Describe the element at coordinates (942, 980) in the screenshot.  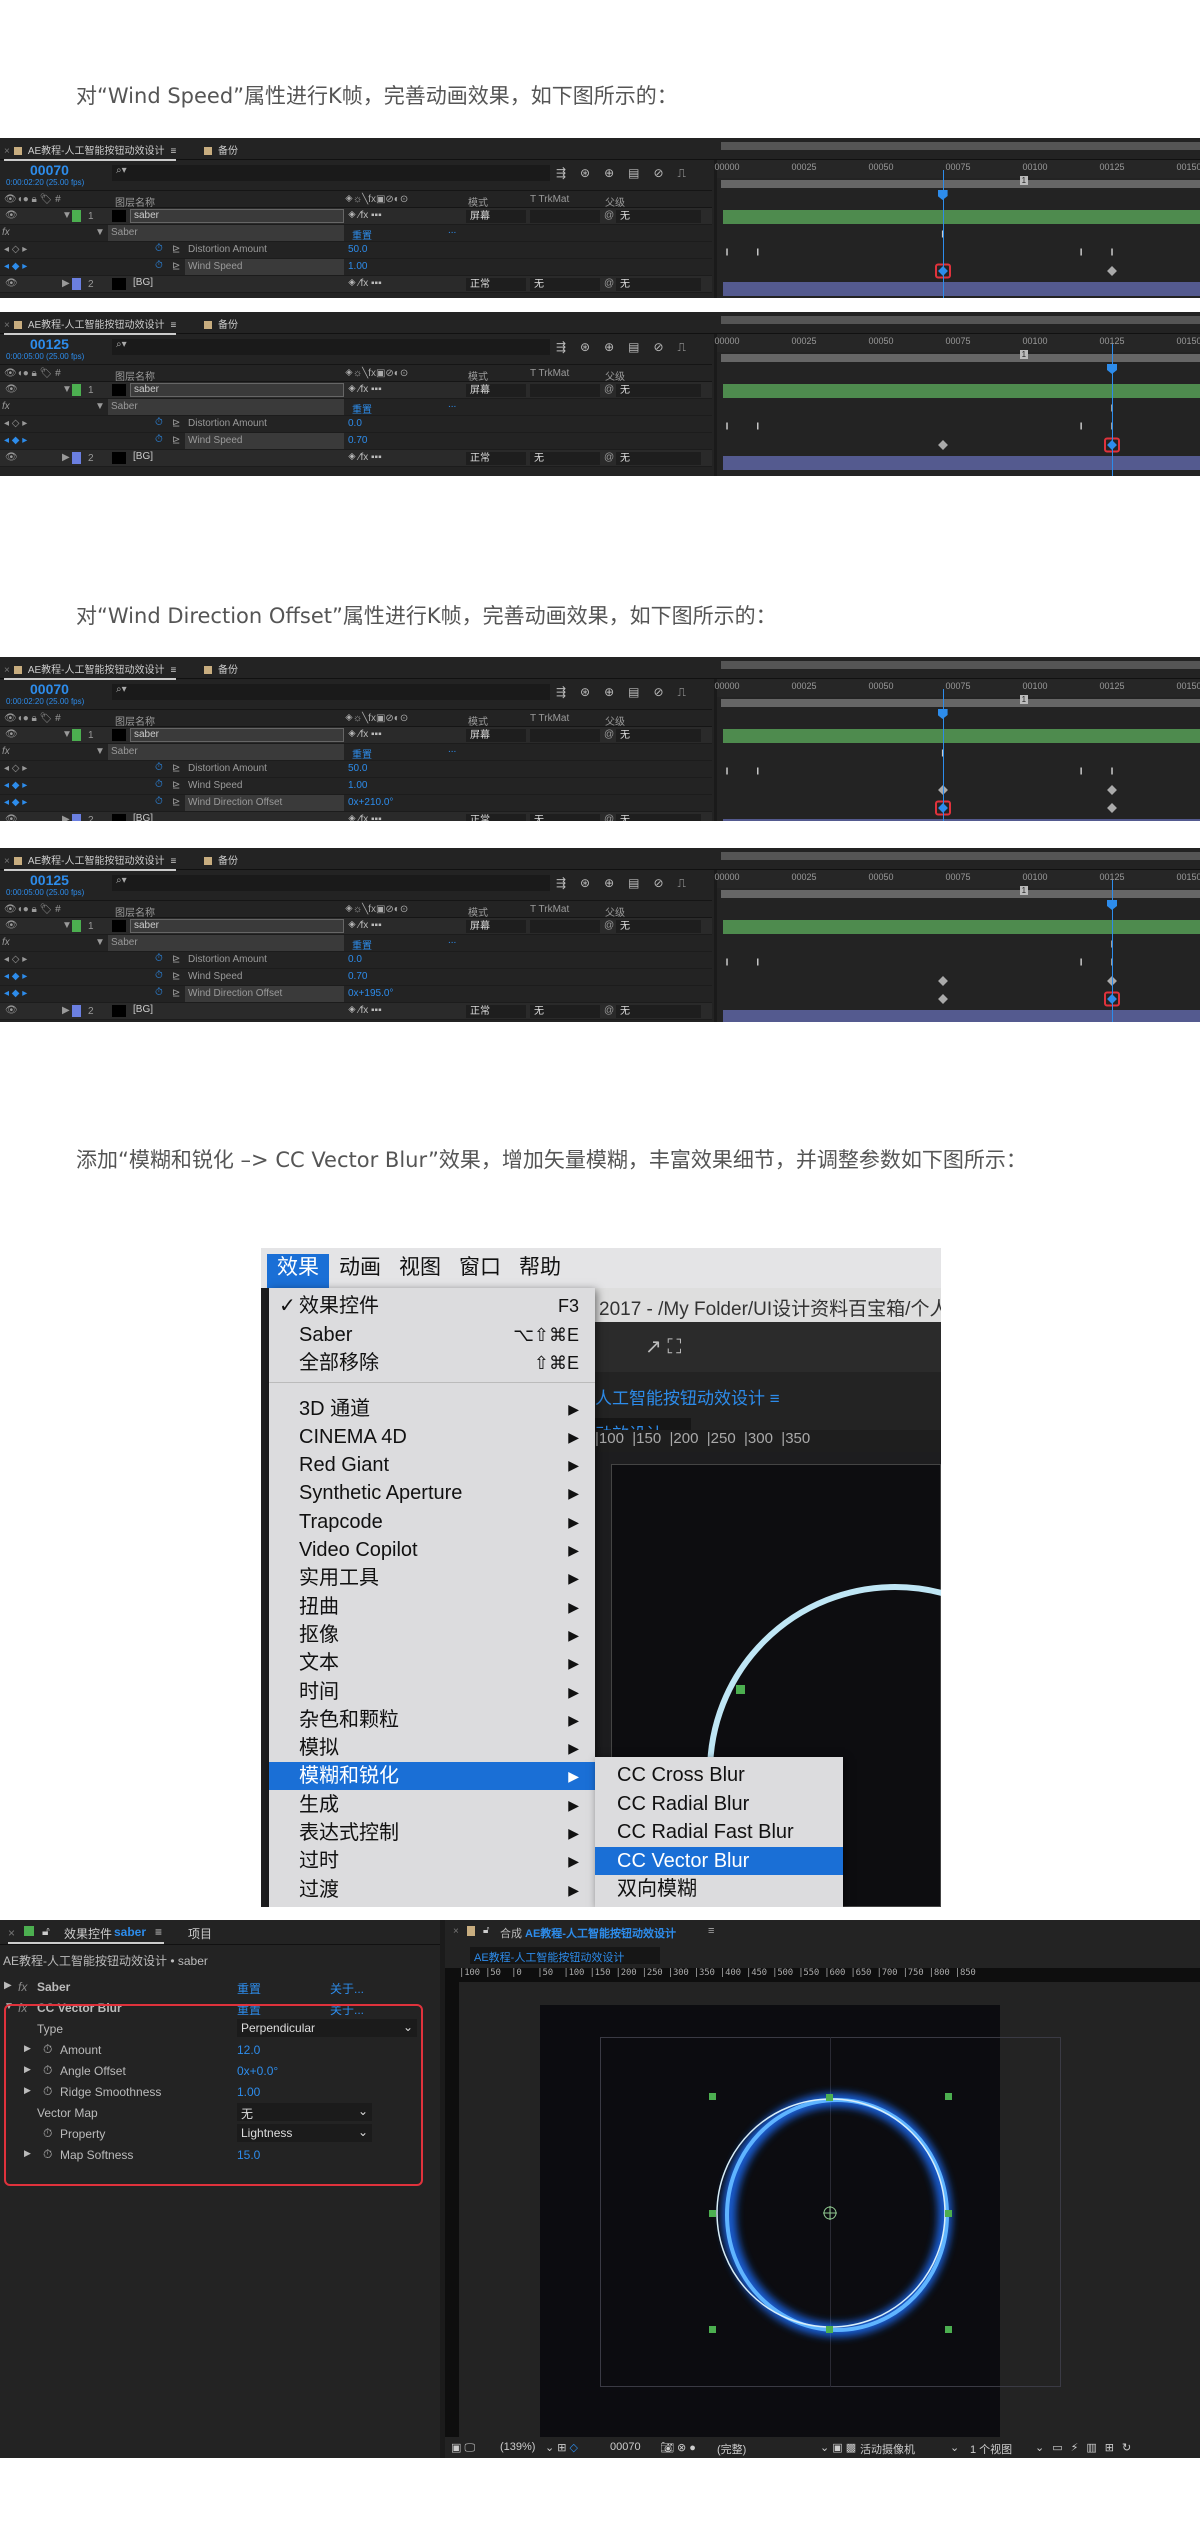
I see `keyframe` at that location.